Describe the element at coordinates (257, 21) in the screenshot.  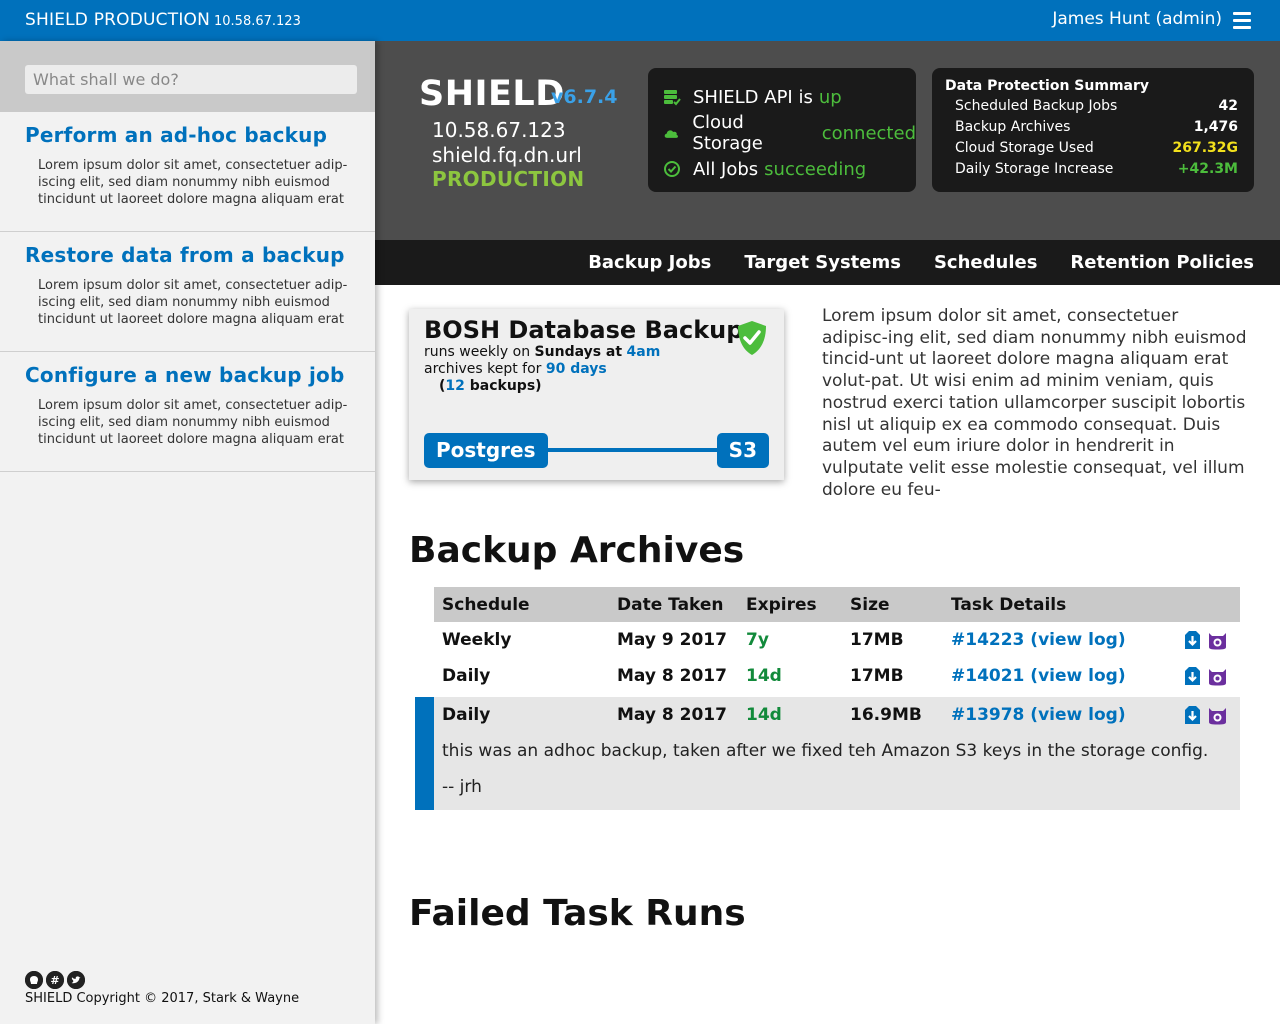
I see `env-ip: 10.58.67.123` at that location.